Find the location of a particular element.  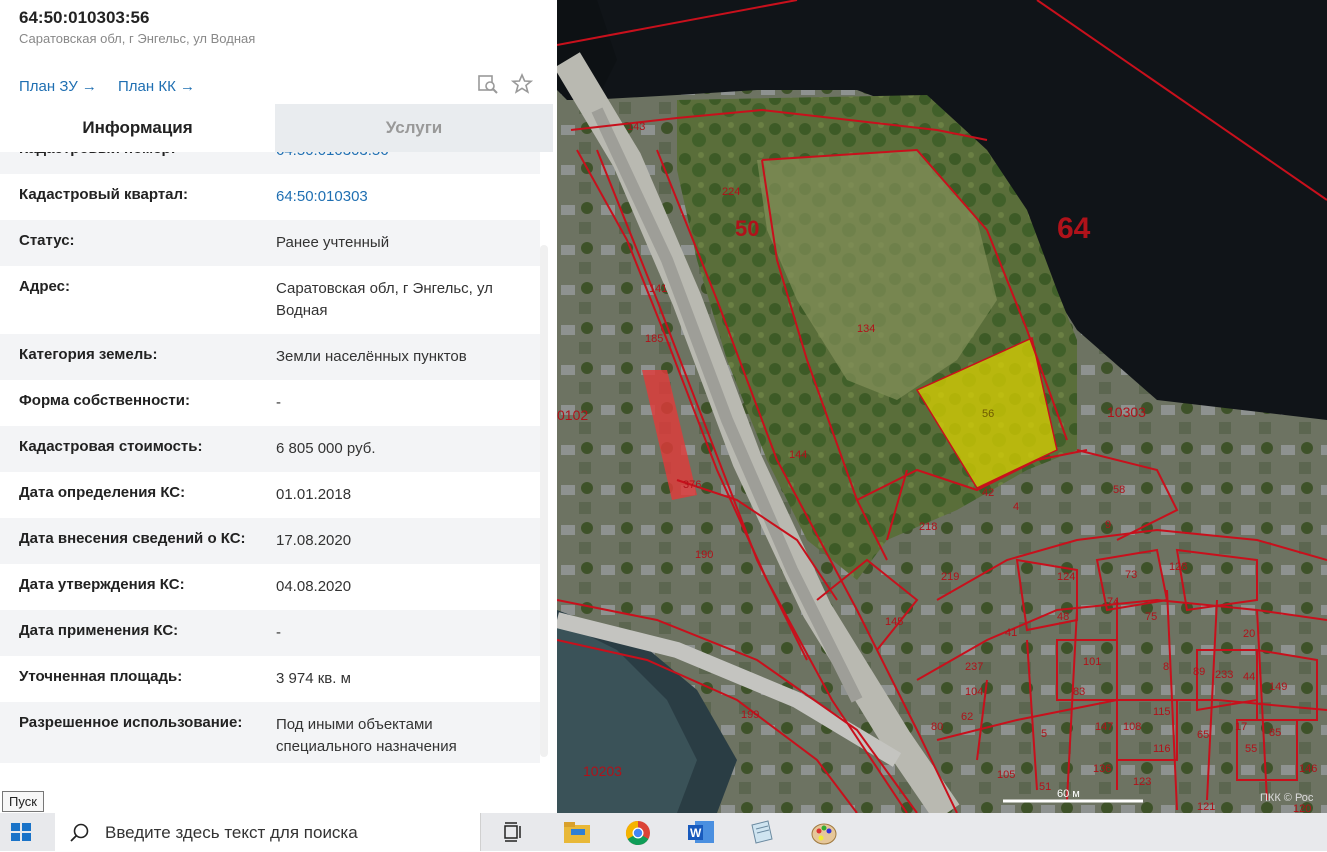

info-row-value: - is located at coordinates (278, 632).